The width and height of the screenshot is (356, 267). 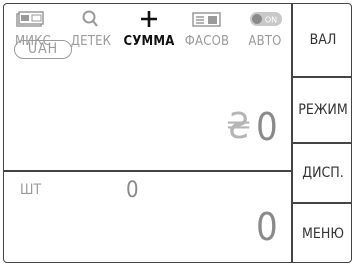 I want to click on currency-button: ВАЛ, so click(x=322, y=40).